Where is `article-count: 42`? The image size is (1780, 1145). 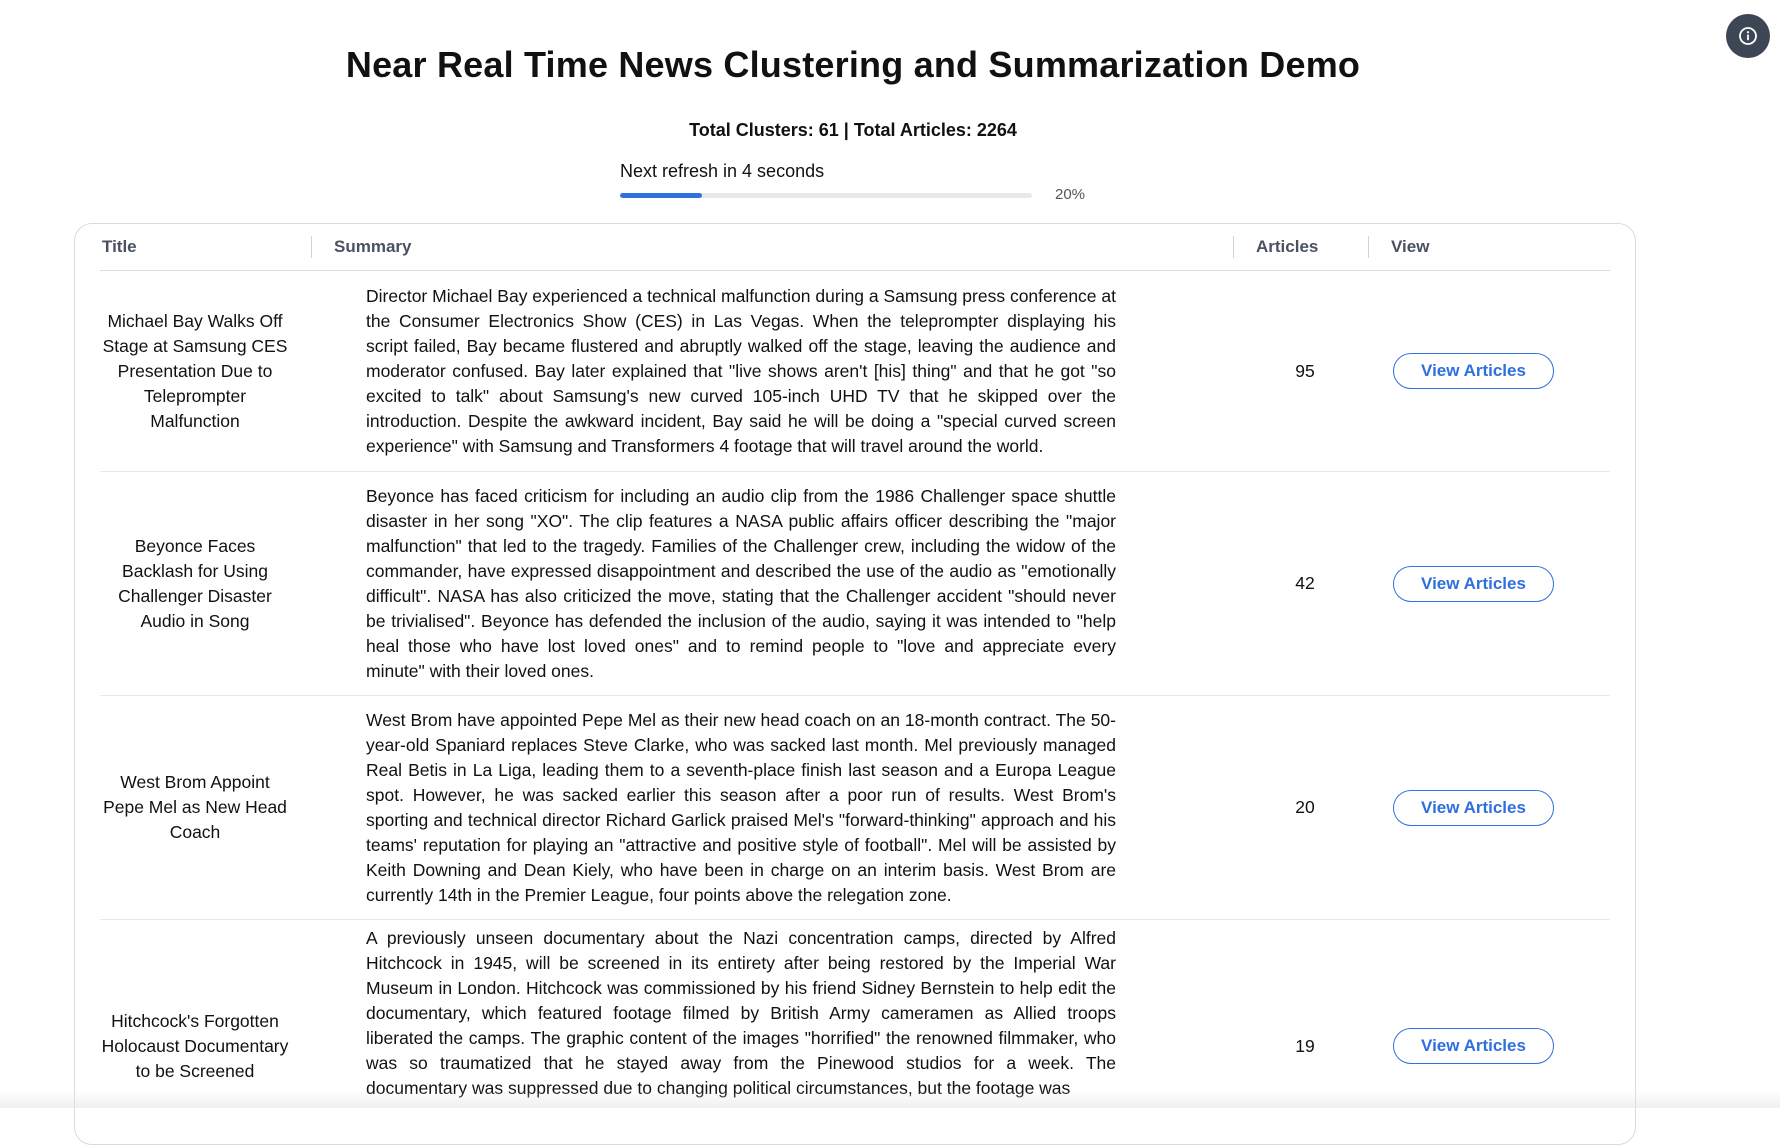
article-count: 42 is located at coordinates (1305, 583).